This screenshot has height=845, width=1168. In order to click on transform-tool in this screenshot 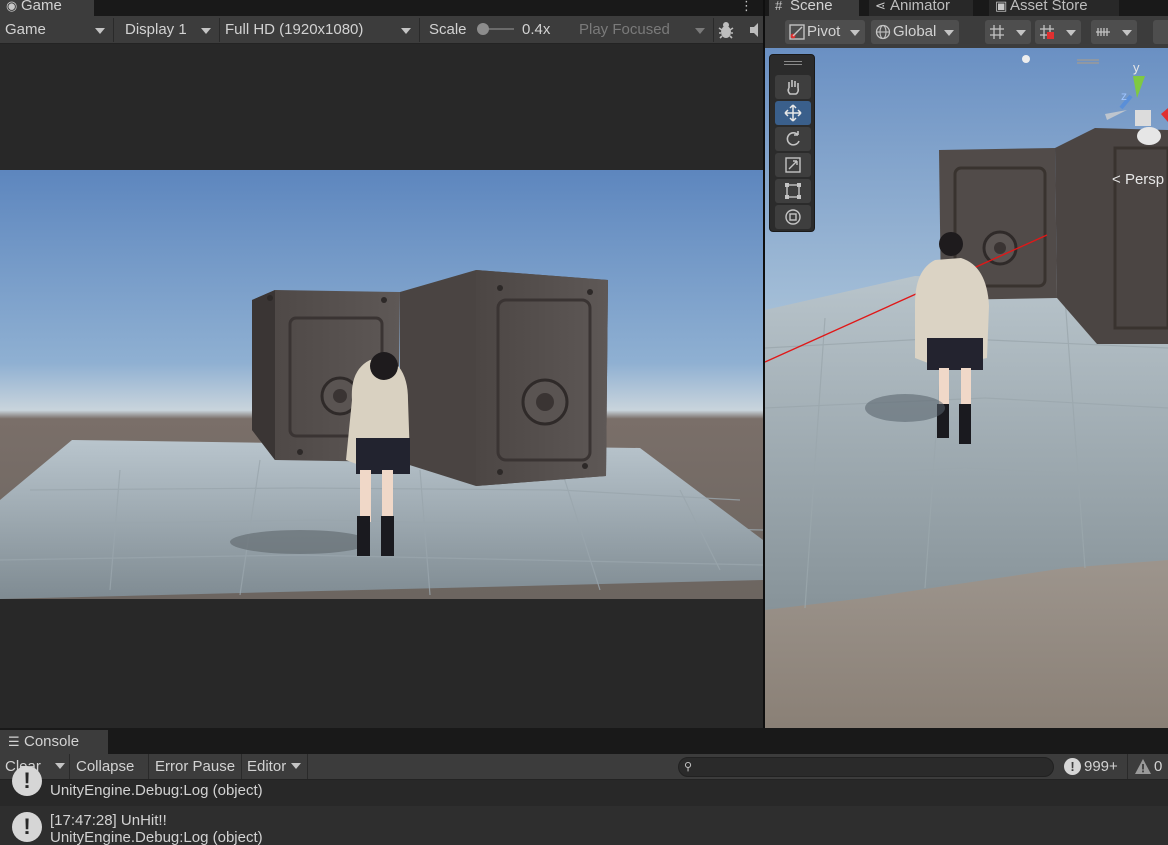, I will do `click(793, 217)`.